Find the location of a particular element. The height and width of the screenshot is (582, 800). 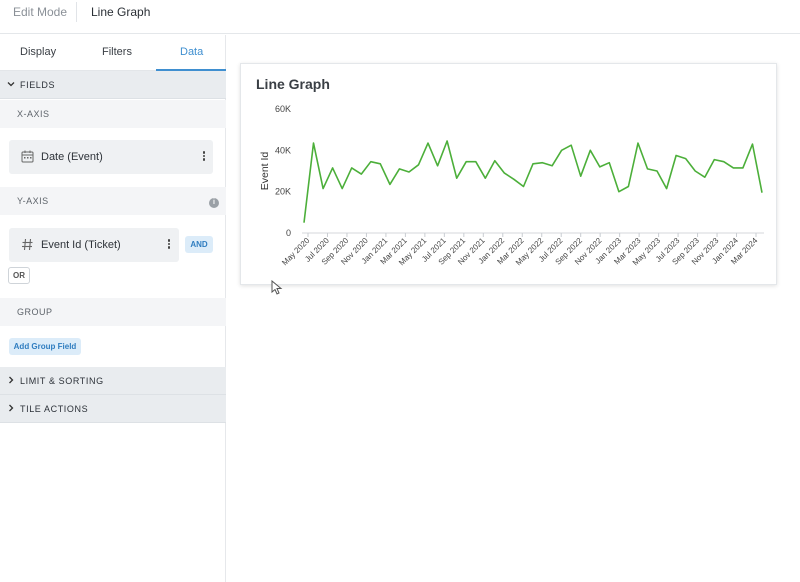

edit-mode-label: Edit Mode is located at coordinates (40, 12).